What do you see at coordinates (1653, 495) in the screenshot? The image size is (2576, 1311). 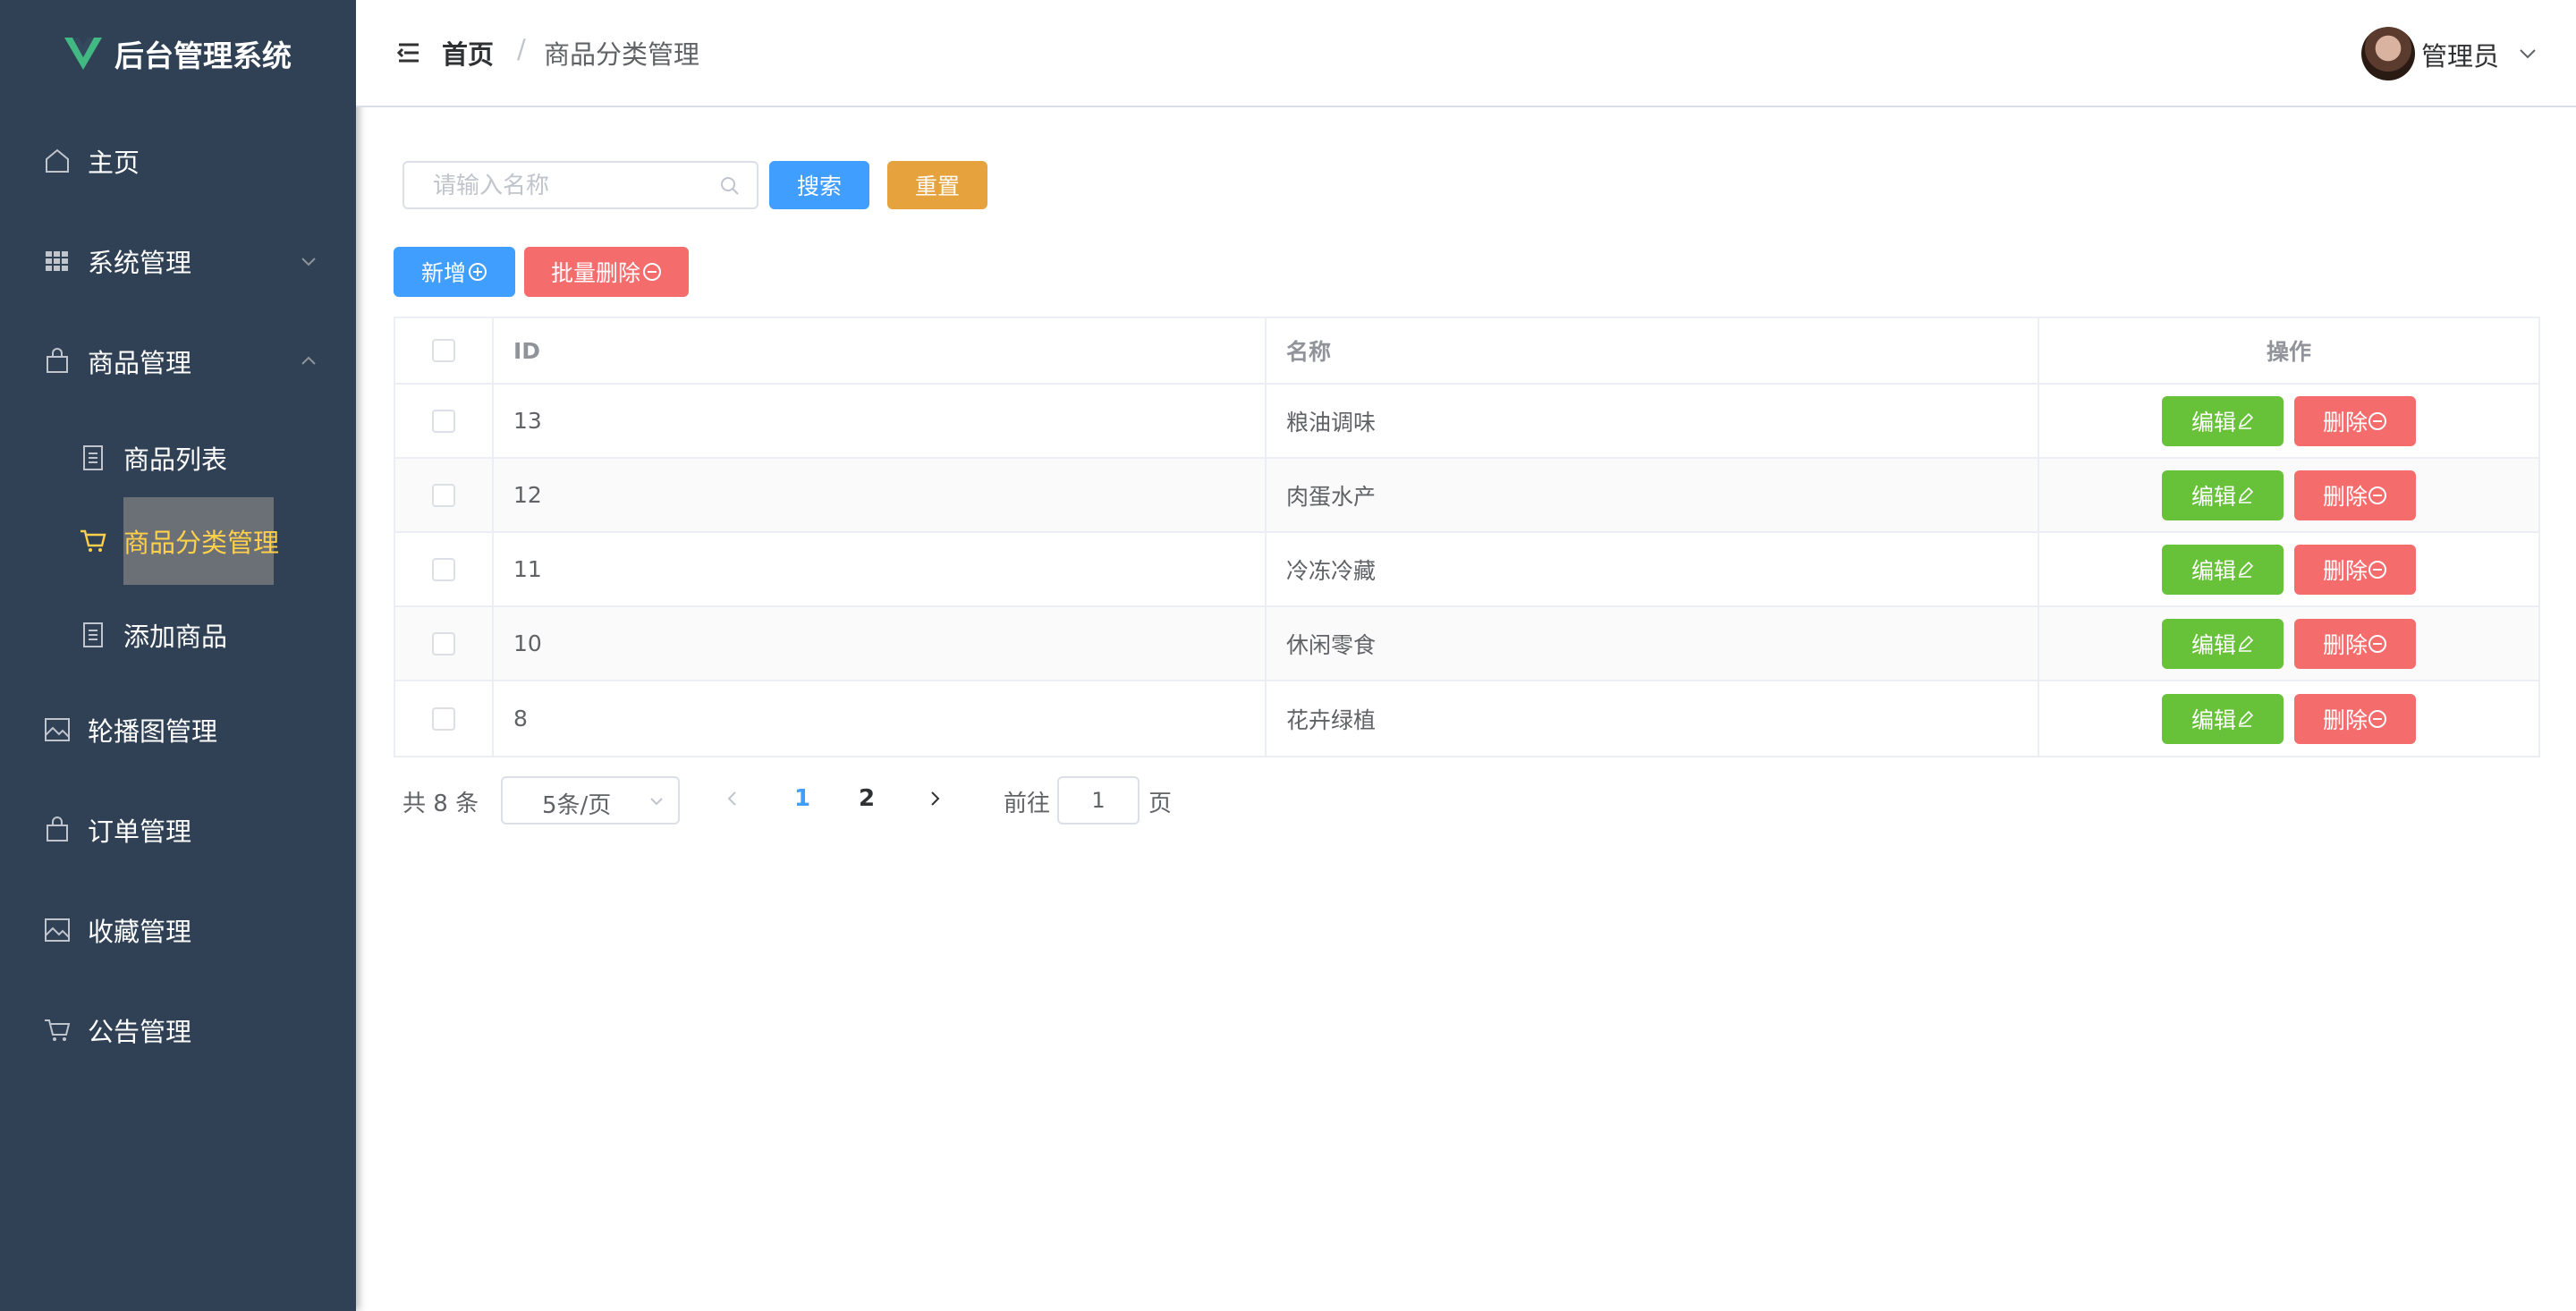 I see `cell-name: 肉蛋水产` at bounding box center [1653, 495].